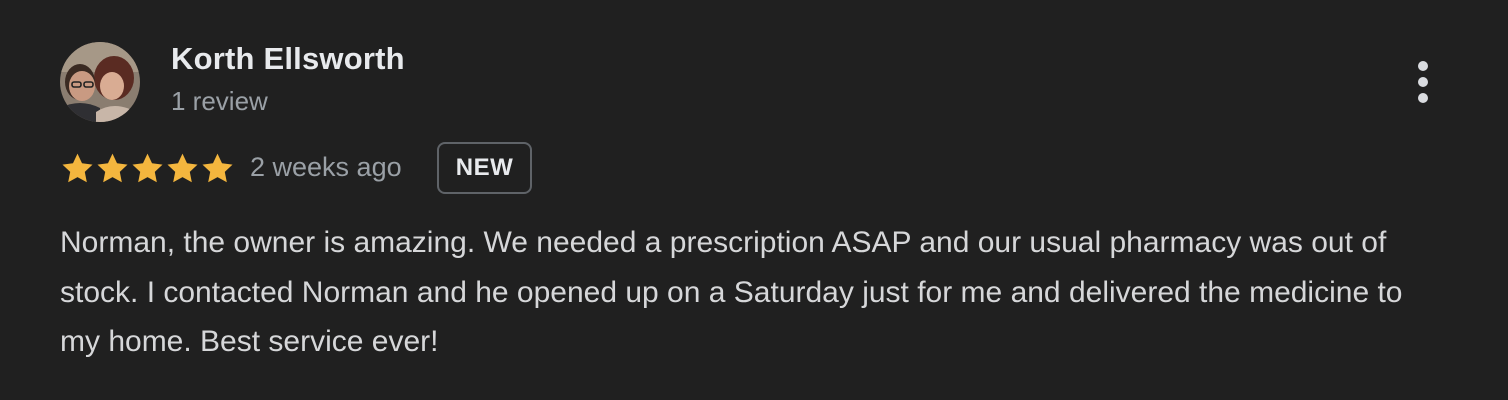  I want to click on avatar-photo, so click(100, 82).